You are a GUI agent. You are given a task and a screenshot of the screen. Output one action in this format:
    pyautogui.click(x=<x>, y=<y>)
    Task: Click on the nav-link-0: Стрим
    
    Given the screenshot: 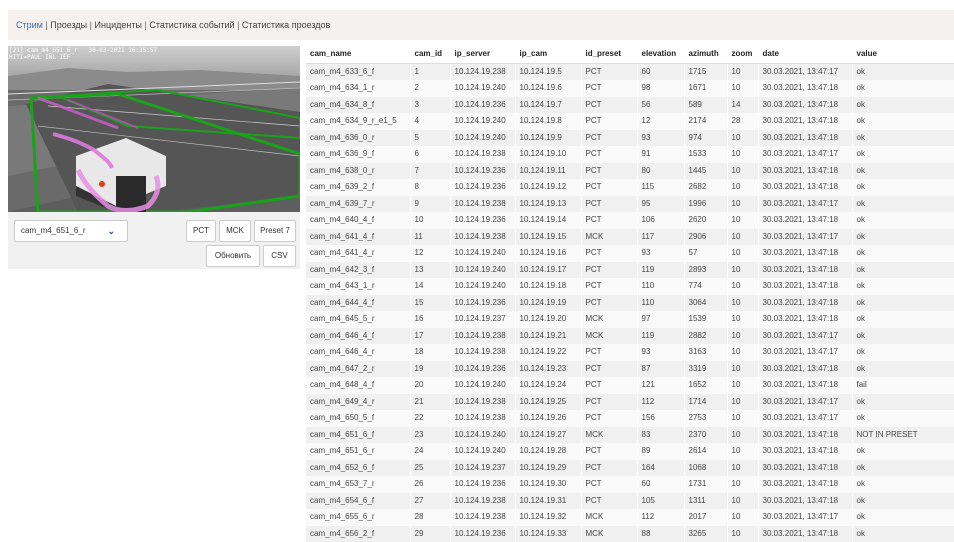 What is the action you would take?
    pyautogui.click(x=29, y=25)
    